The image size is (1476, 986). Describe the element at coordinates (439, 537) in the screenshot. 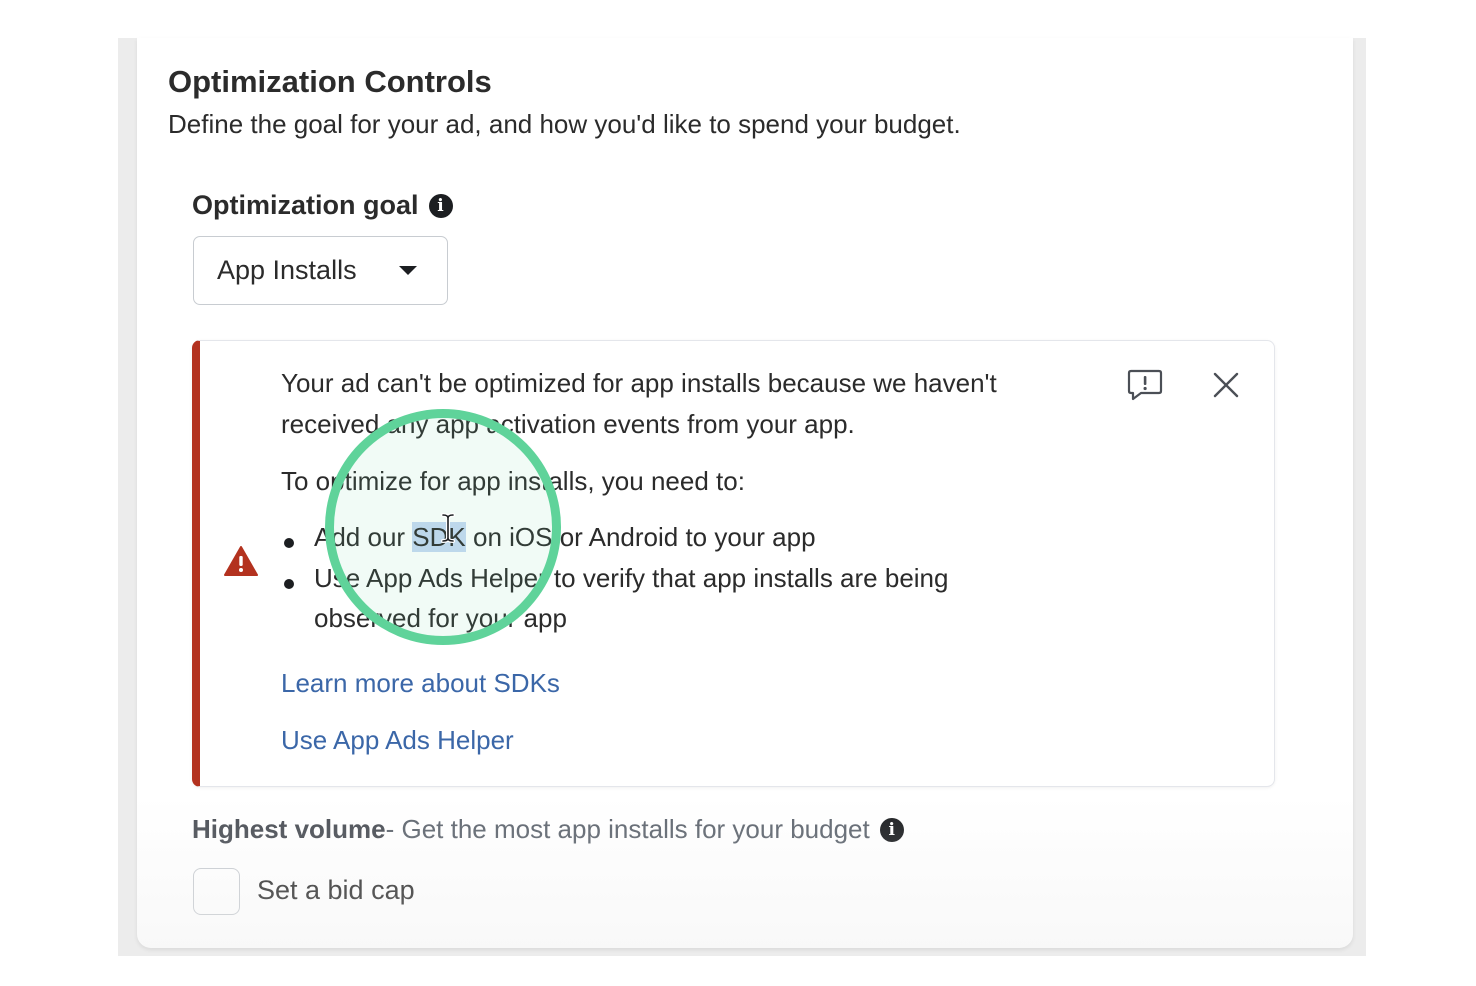

I see `selected-text-sdk: SDK` at that location.